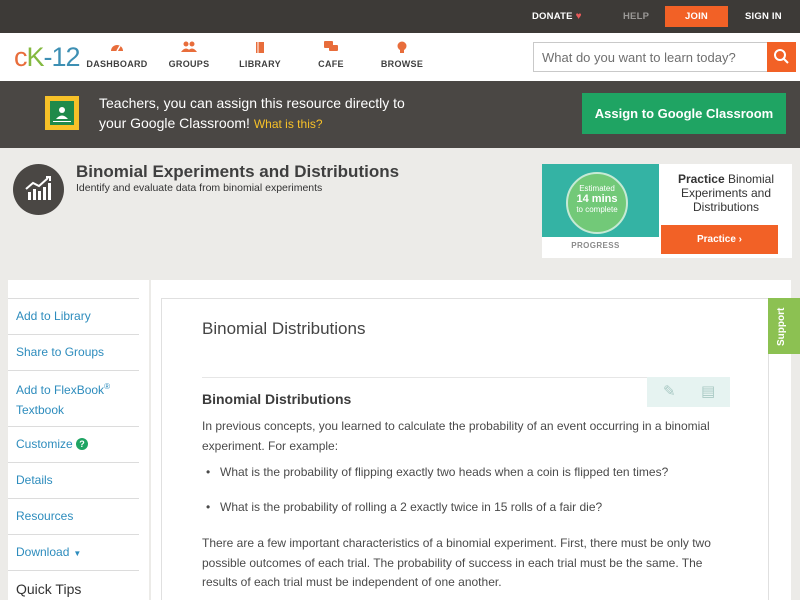 This screenshot has height=600, width=800. What do you see at coordinates (260, 64) in the screenshot?
I see `nav-library-label: LIBRARY` at bounding box center [260, 64].